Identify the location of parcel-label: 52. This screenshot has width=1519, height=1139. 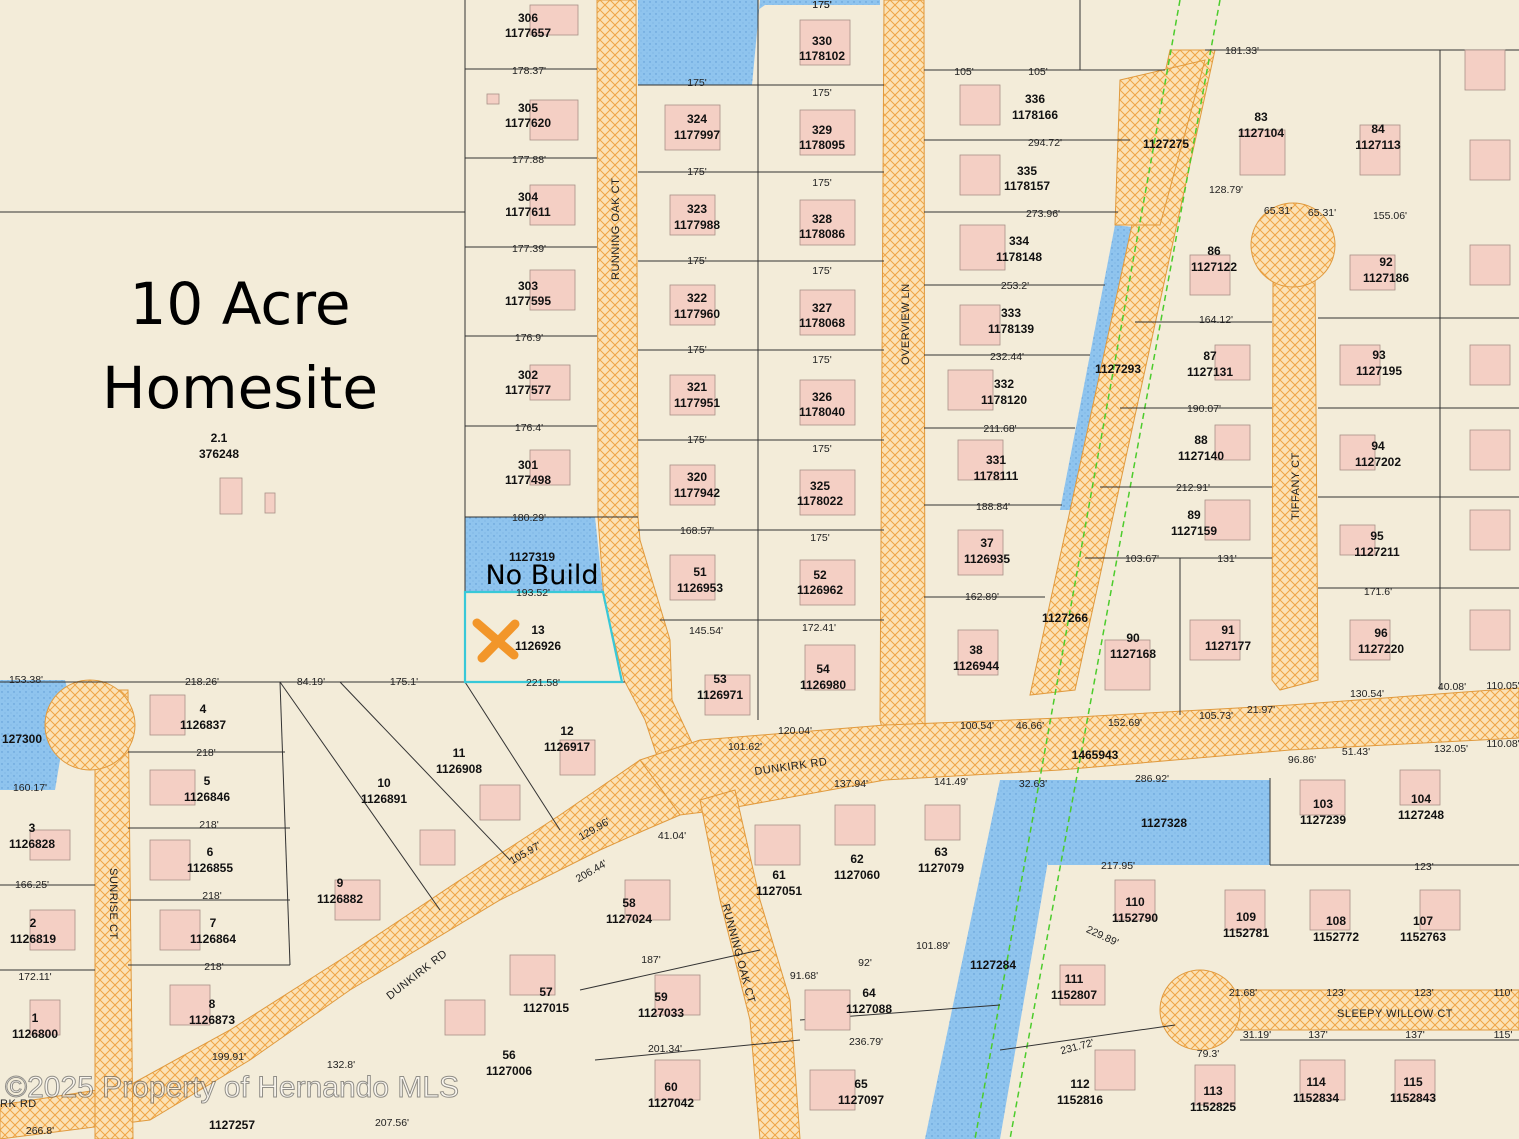
(820, 575).